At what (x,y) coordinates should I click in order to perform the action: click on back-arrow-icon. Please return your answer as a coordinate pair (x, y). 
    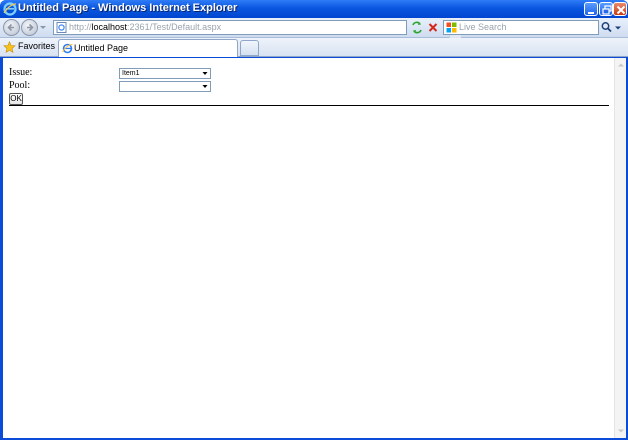
    Looking at the image, I should click on (10, 27).